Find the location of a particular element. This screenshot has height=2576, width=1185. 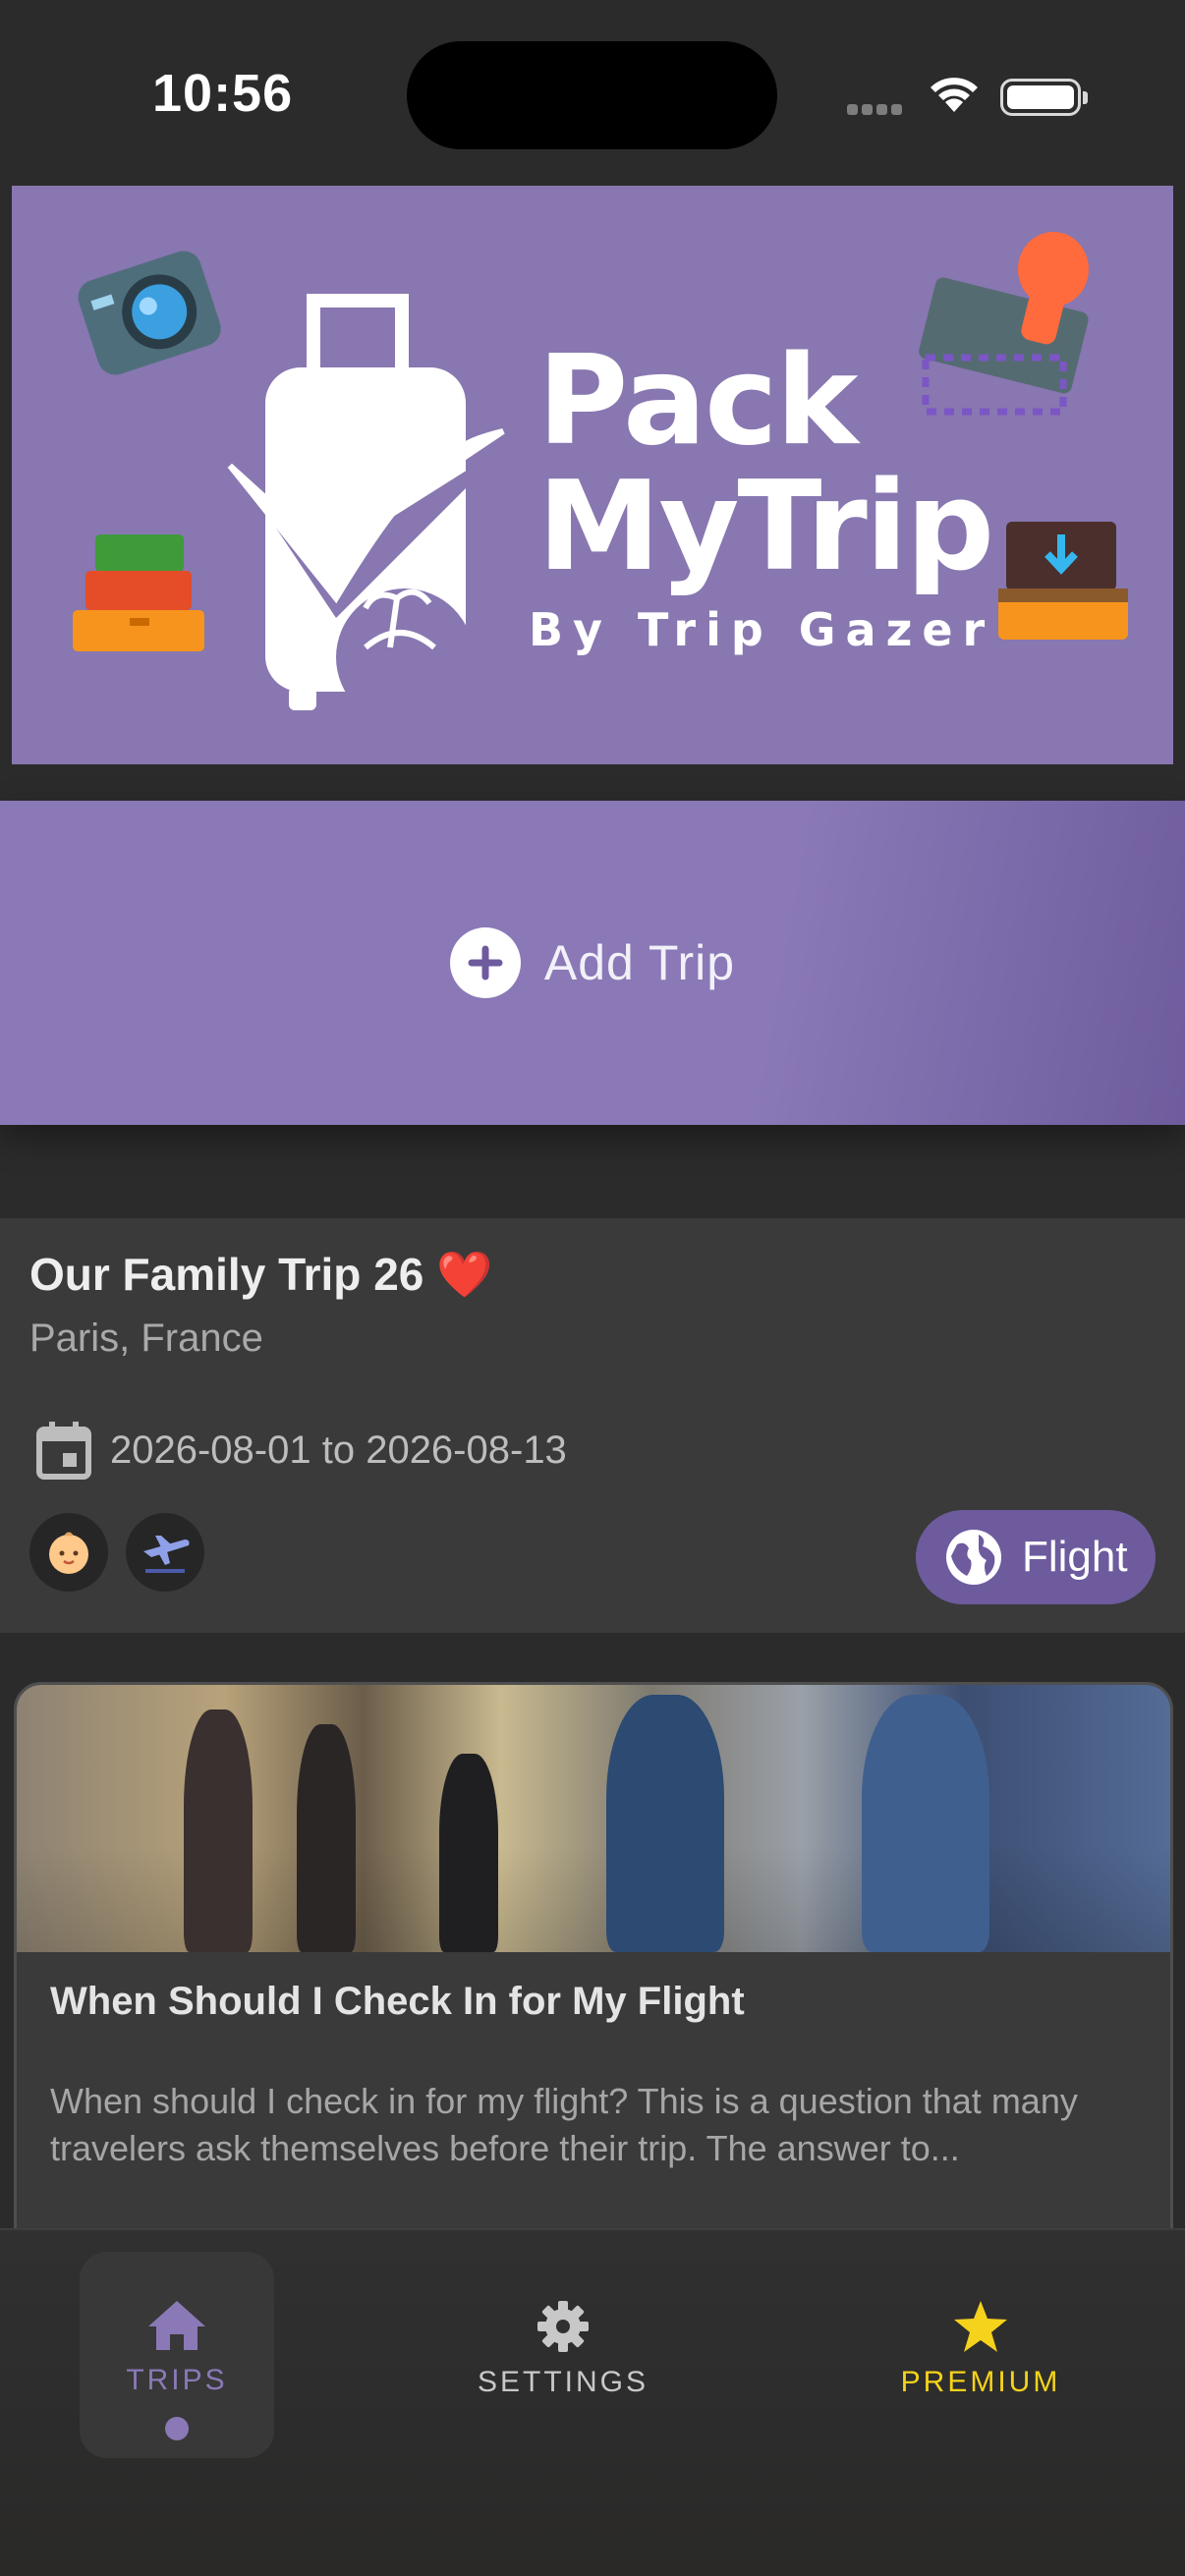

globe-icon is located at coordinates (974, 1557).